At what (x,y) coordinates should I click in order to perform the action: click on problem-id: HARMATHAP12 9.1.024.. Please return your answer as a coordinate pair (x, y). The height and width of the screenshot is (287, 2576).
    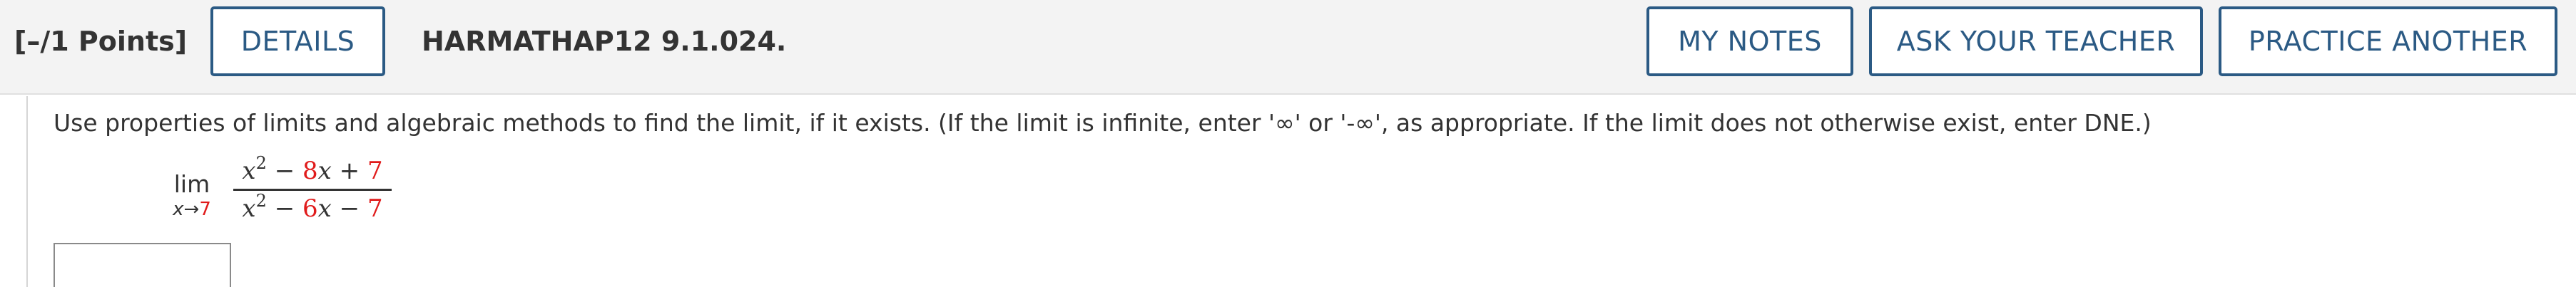
    Looking at the image, I should click on (604, 41).